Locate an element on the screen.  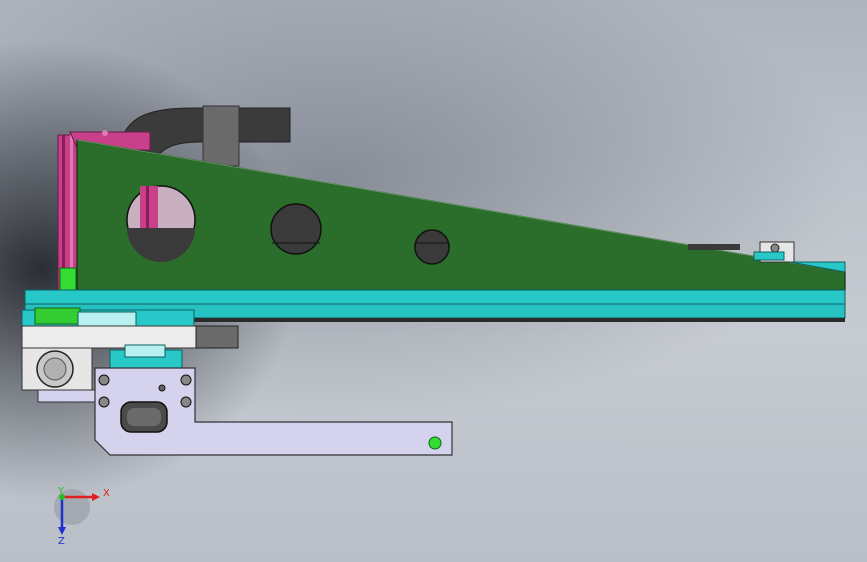
z-axis-label: Z is located at coordinates (61, 541).